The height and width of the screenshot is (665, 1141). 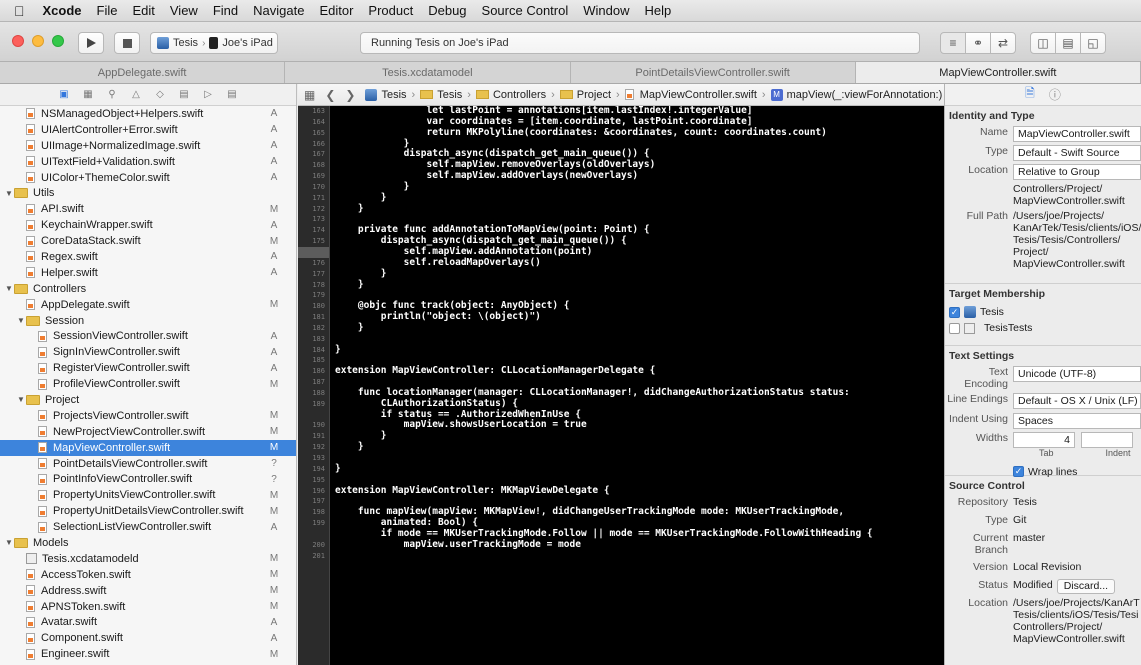 I want to click on tab-appdelegate: AppDelegate.swift, so click(x=143, y=72).